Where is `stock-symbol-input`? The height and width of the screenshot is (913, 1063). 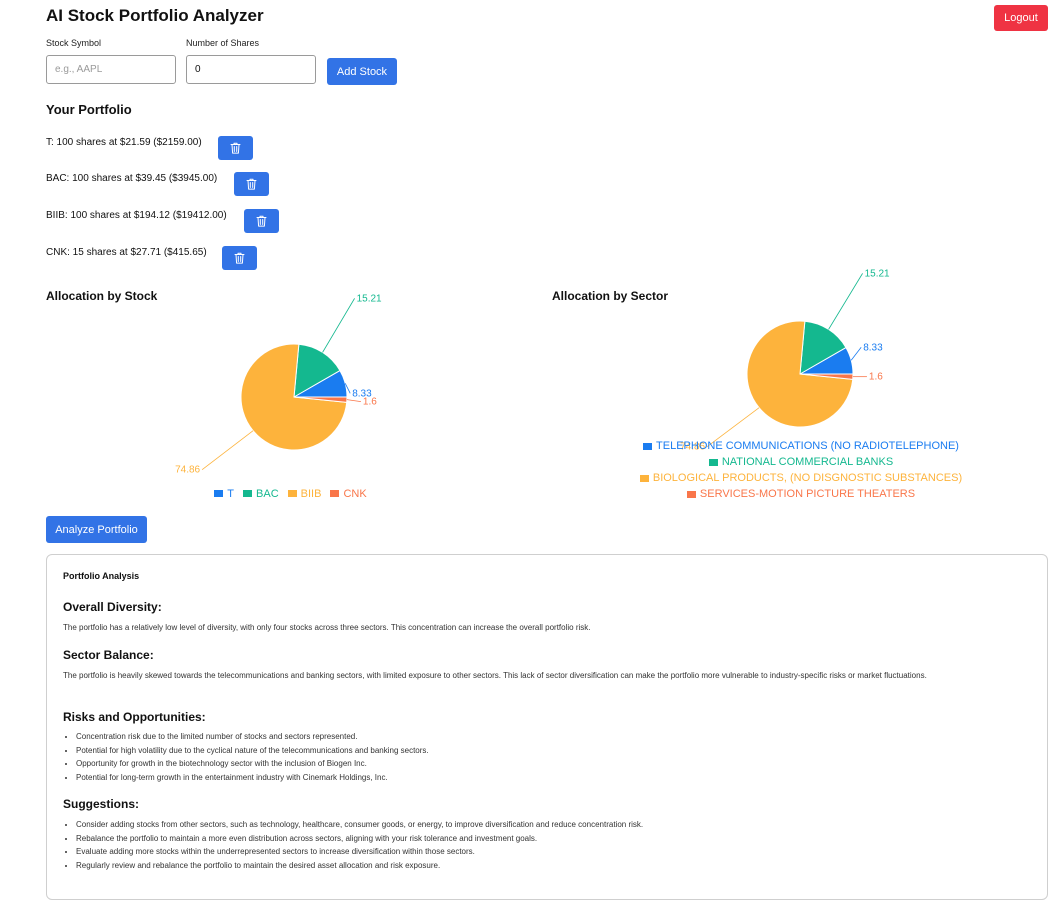 stock-symbol-input is located at coordinates (111, 69).